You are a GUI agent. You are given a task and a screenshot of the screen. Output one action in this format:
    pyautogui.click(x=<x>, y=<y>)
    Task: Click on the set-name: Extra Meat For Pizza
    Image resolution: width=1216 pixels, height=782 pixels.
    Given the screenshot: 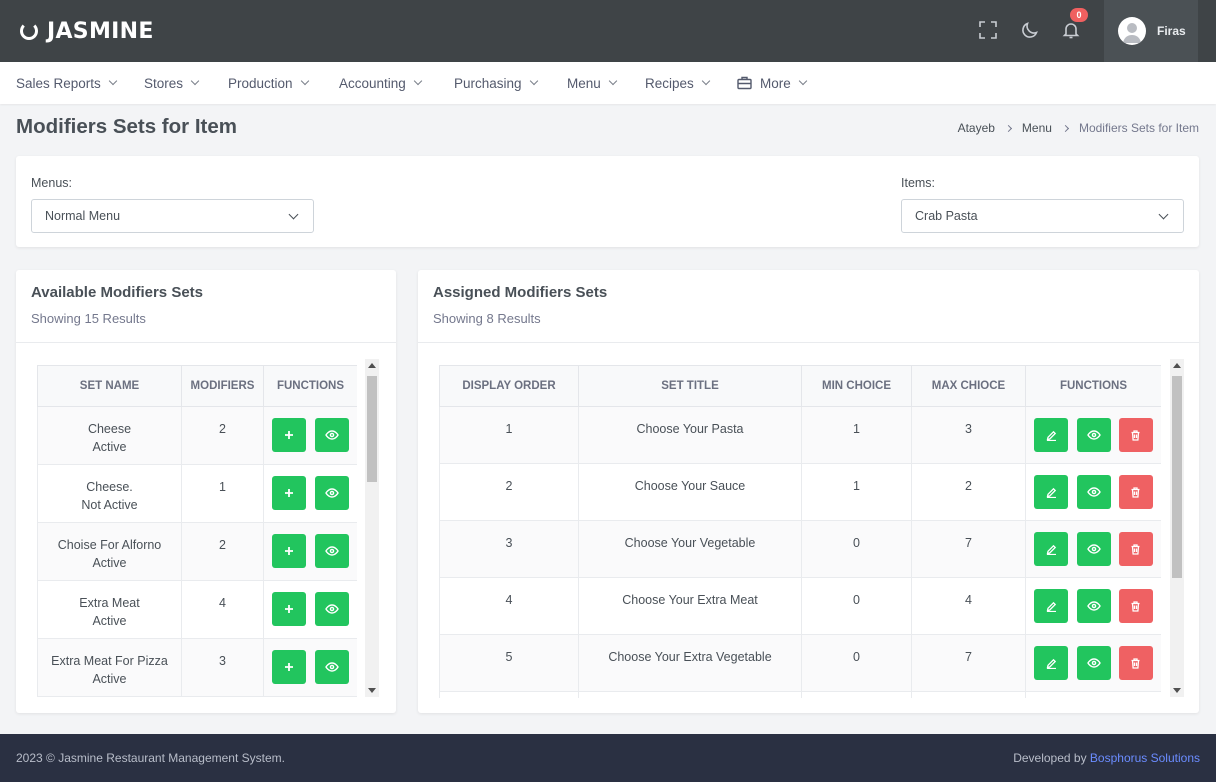 What is the action you would take?
    pyautogui.click(x=109, y=661)
    